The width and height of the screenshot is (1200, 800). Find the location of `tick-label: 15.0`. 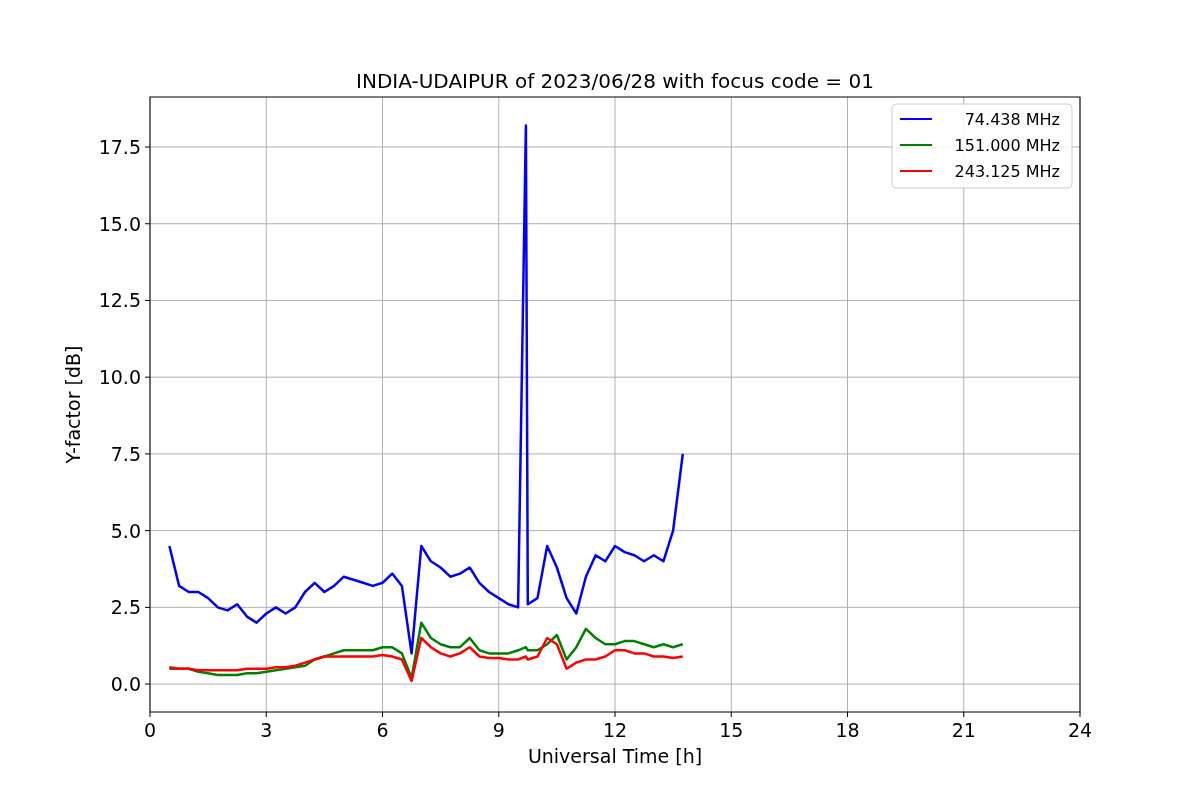

tick-label: 15.0 is located at coordinates (119, 223).